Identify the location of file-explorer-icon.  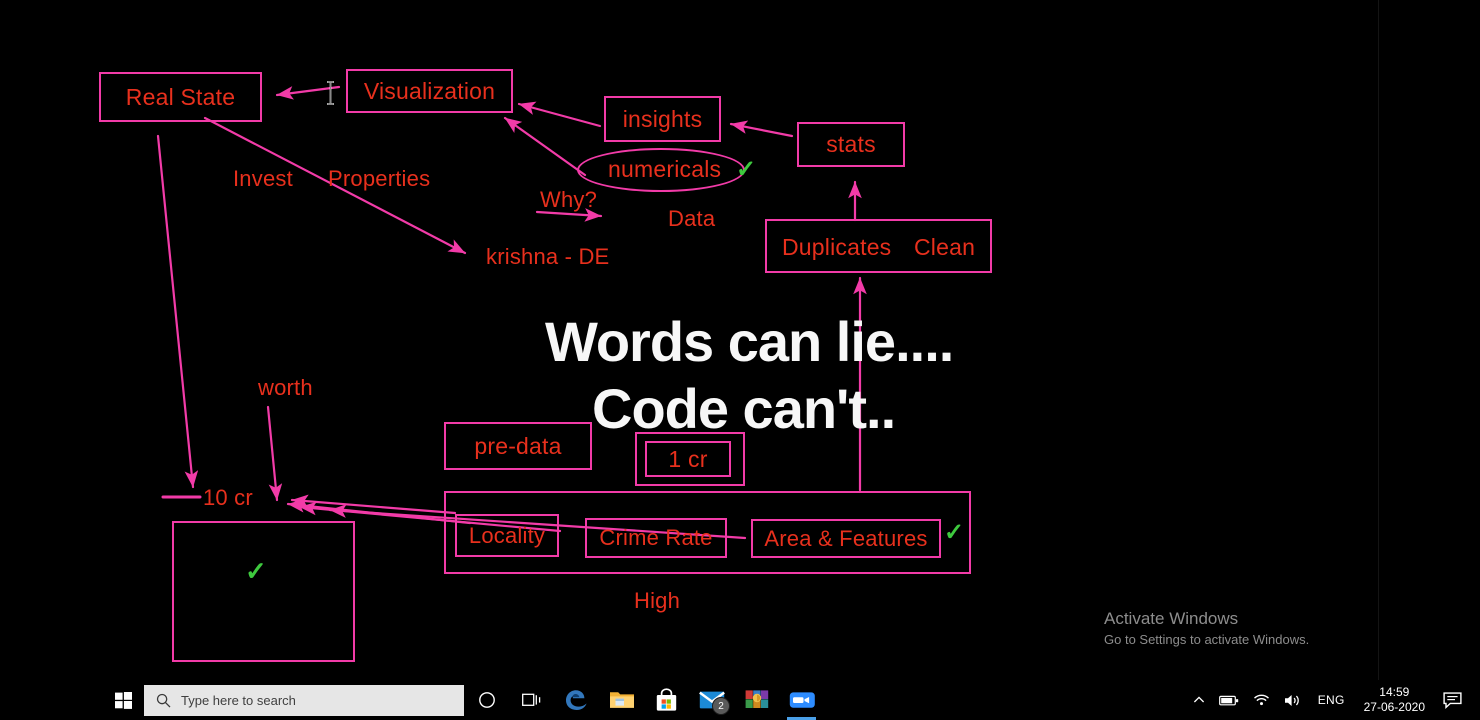
(621, 700).